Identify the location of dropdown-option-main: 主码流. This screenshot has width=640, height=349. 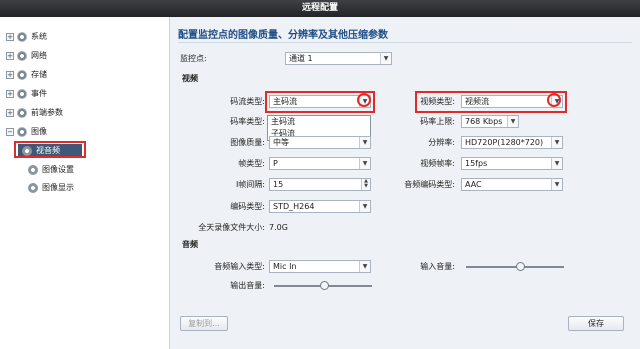
(319, 122).